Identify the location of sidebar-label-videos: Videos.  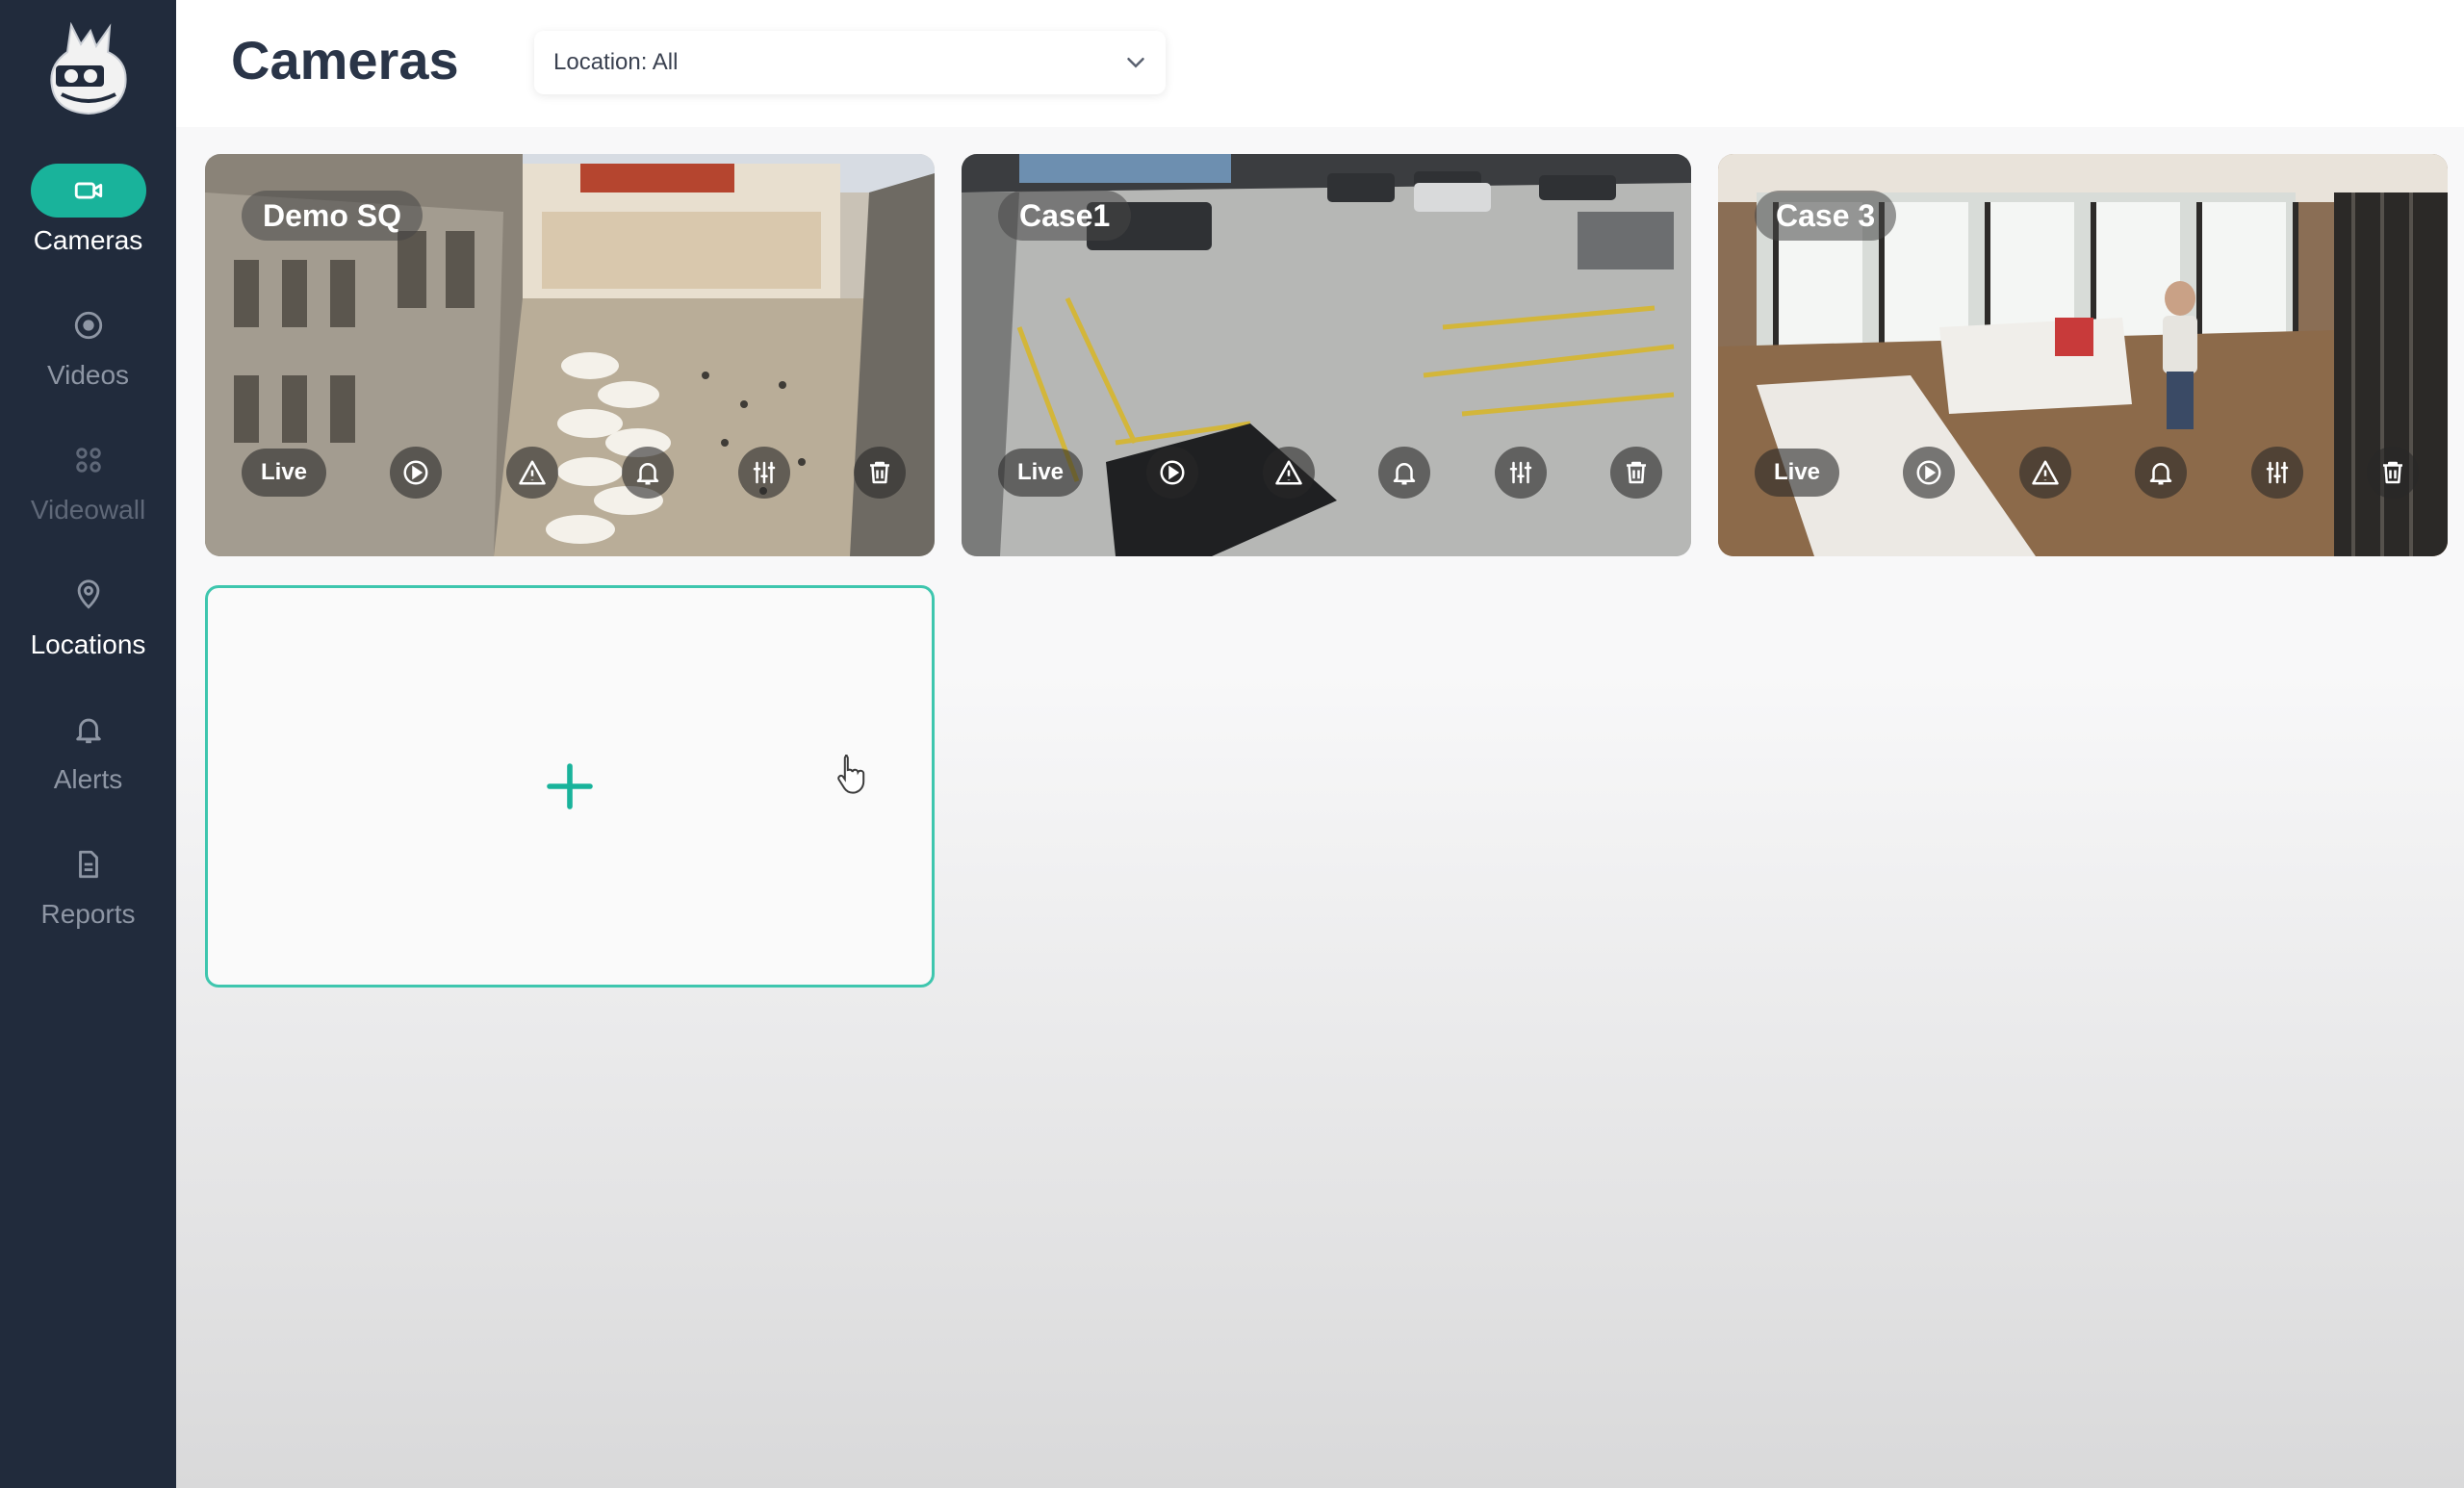
(88, 375).